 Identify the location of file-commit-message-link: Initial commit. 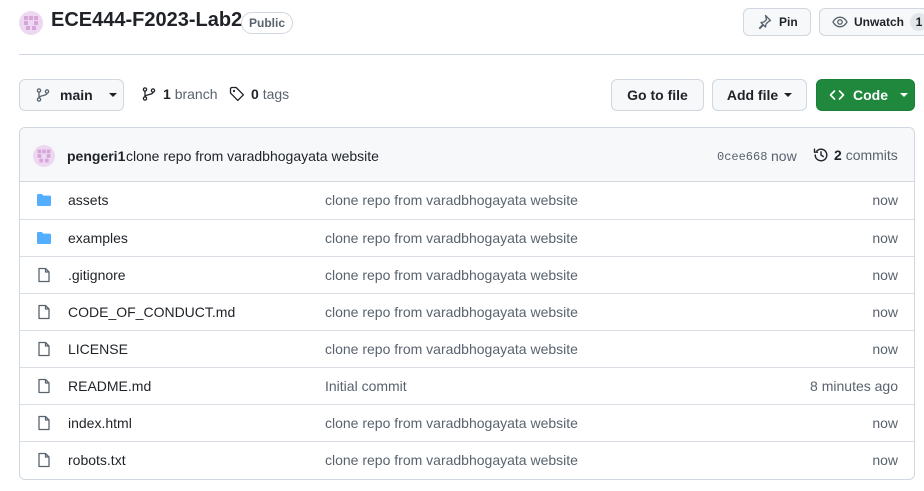
(366, 386).